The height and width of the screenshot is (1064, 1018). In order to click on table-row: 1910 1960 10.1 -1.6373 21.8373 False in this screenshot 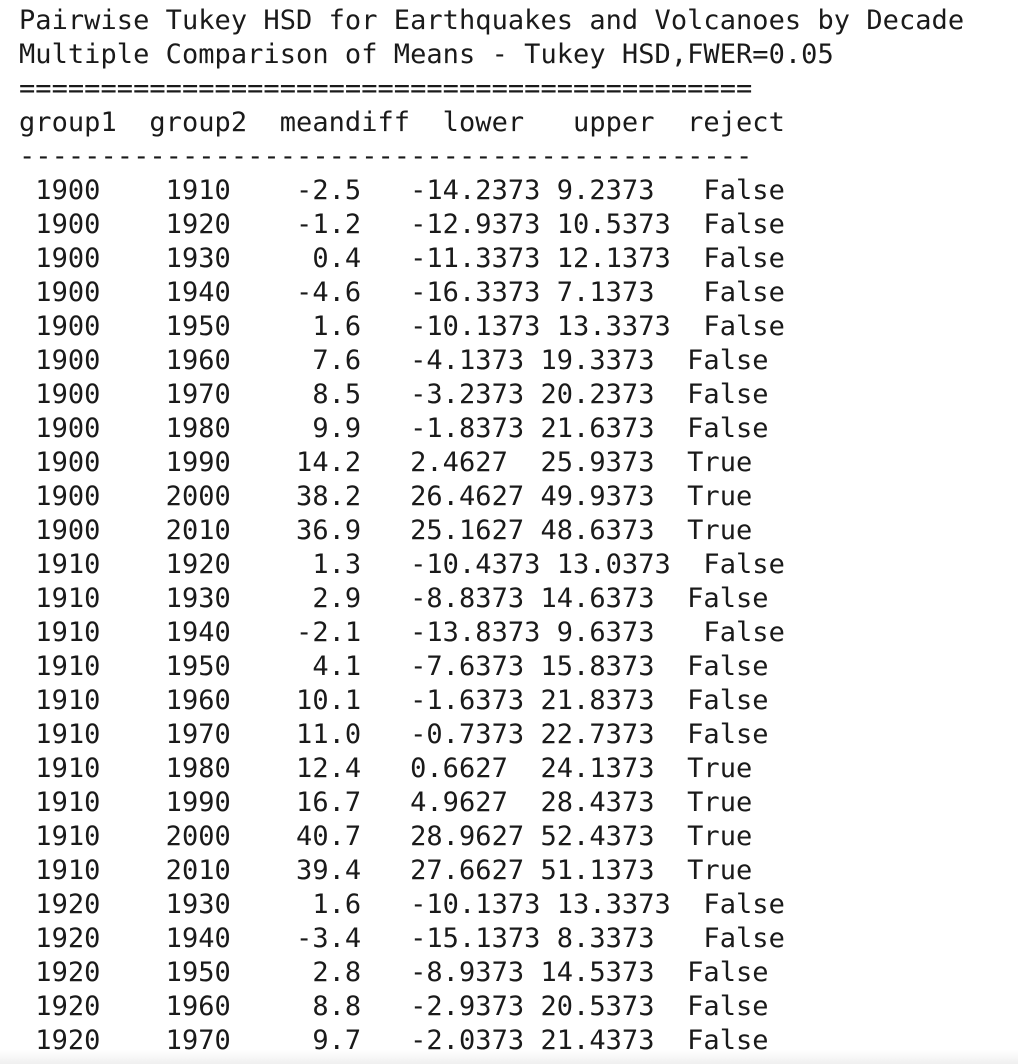, I will do `click(402, 700)`.